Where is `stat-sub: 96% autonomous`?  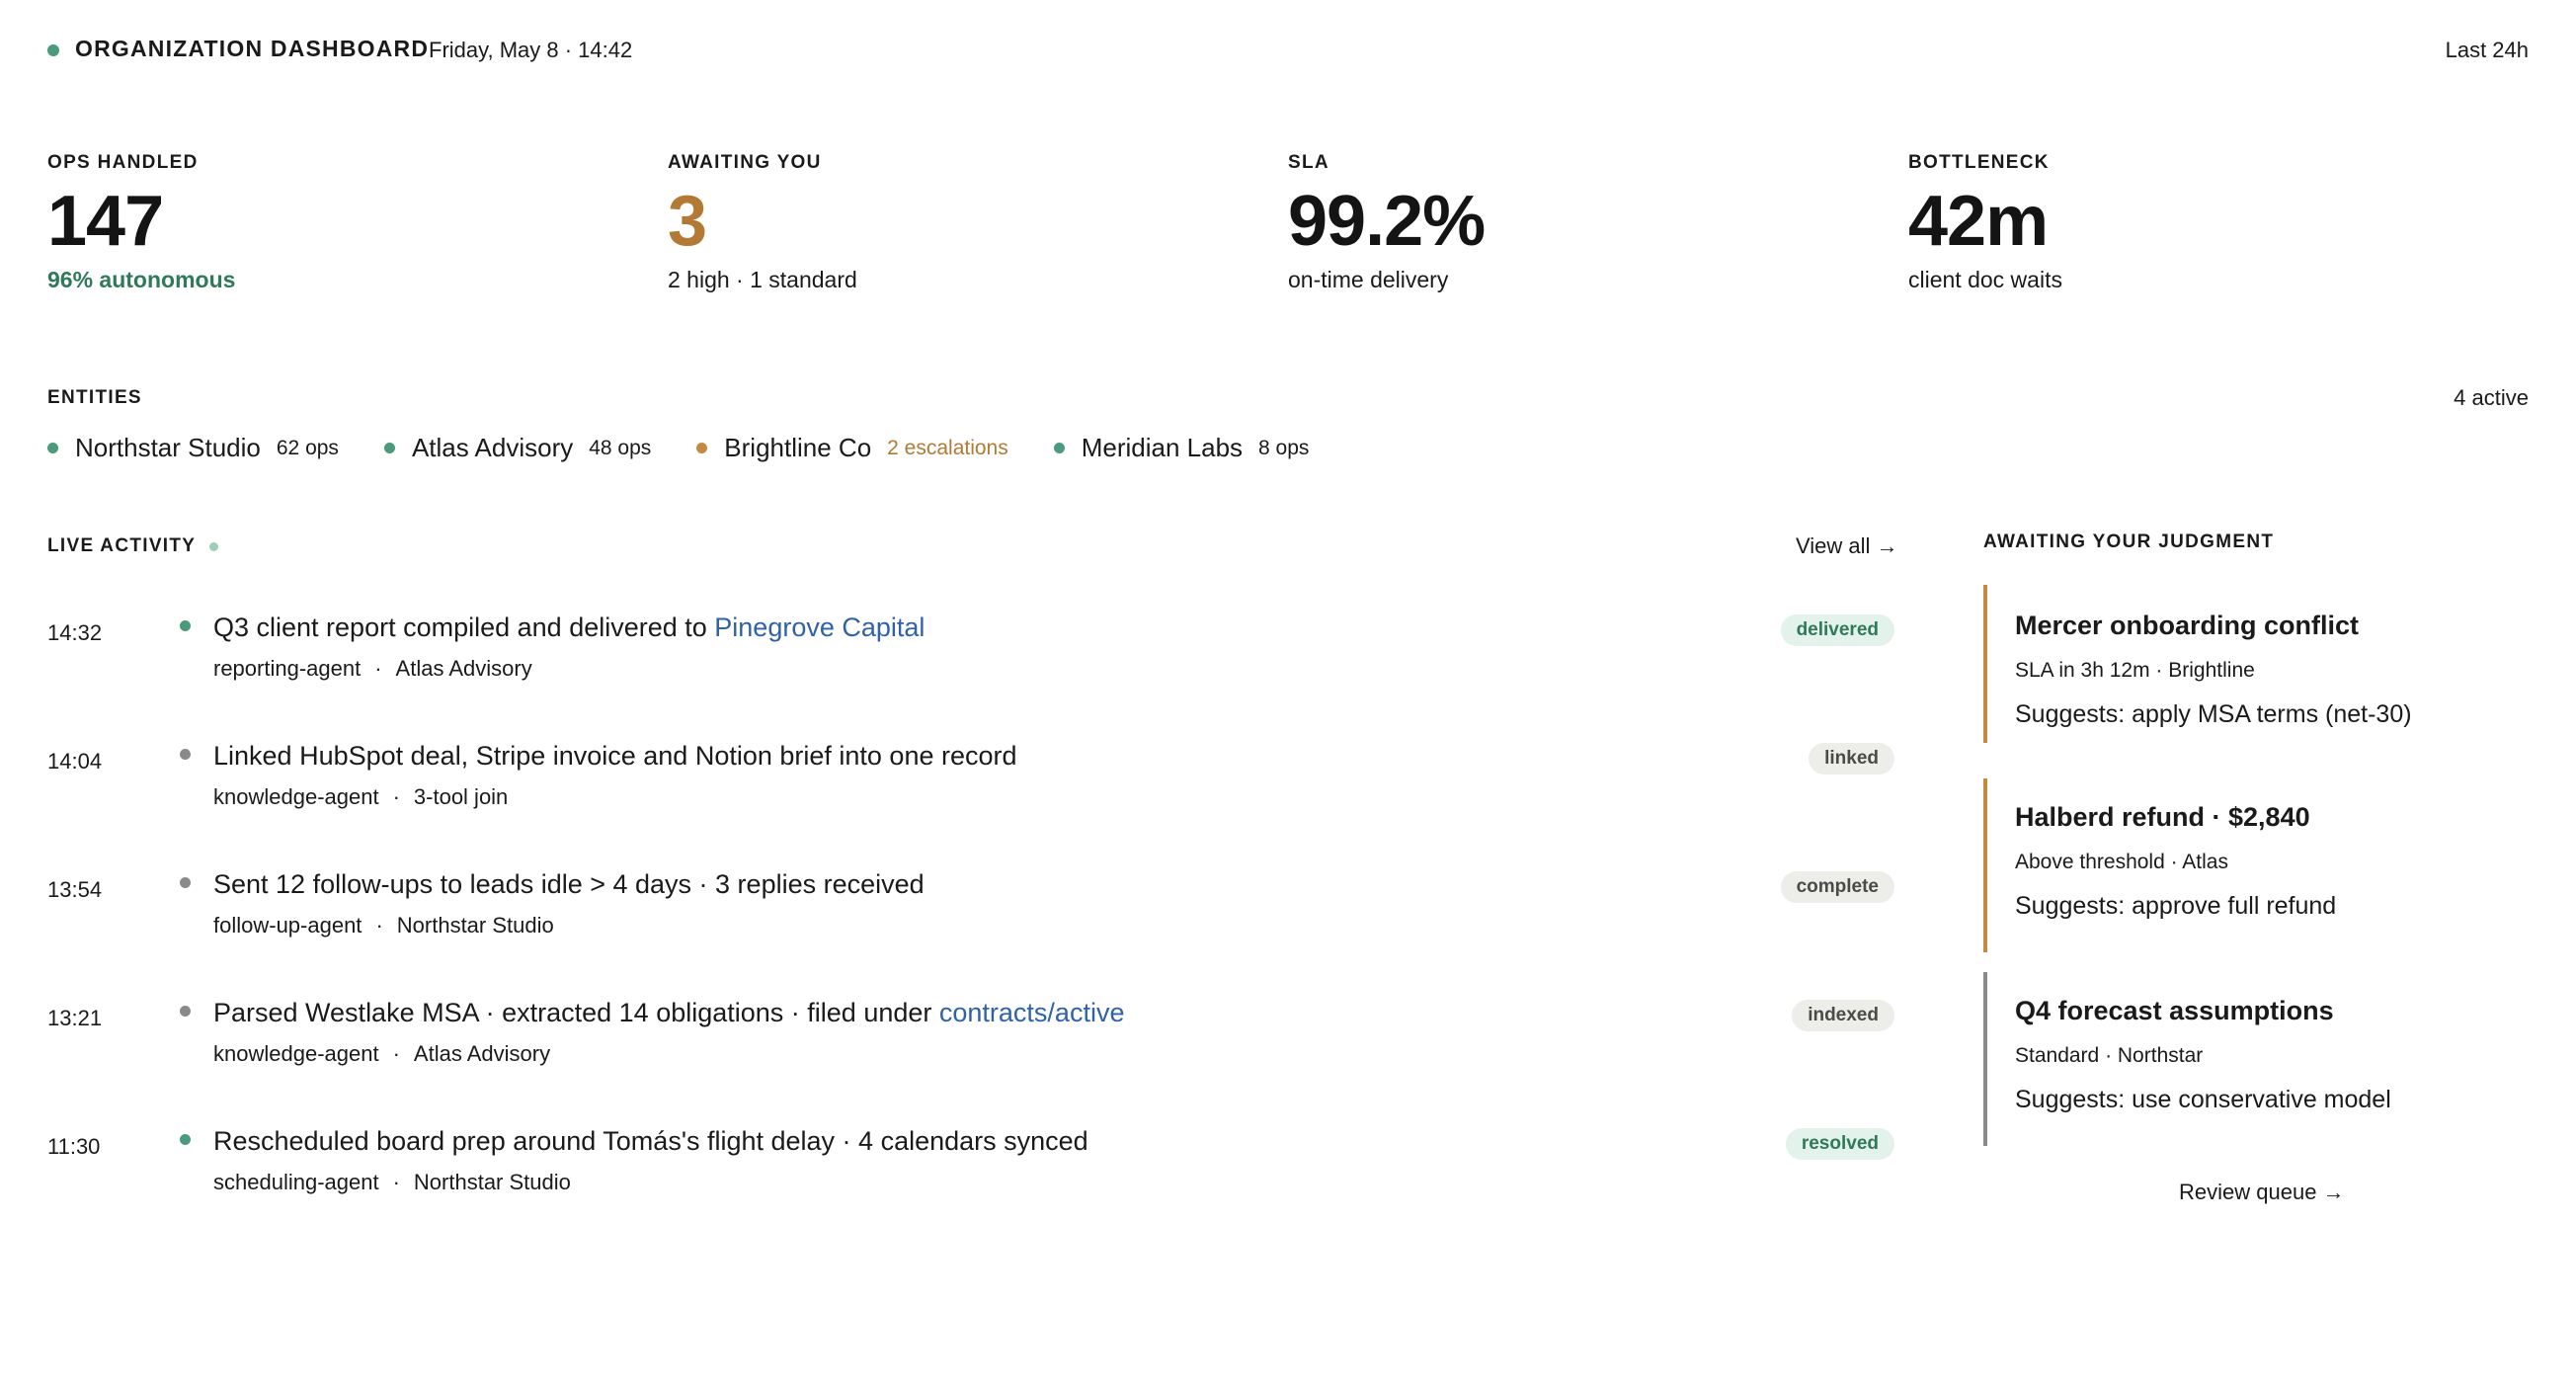
stat-sub: 96% autonomous is located at coordinates (141, 279).